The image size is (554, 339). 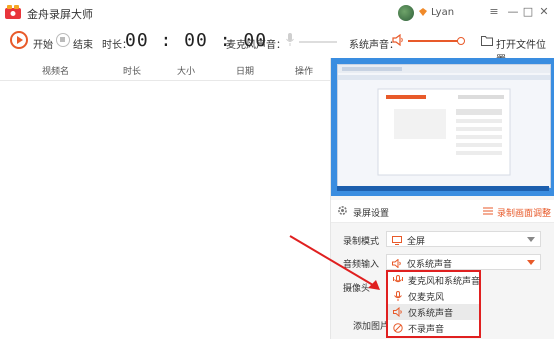 What do you see at coordinates (371, 327) in the screenshot?
I see `add-image-label: 添加图片` at bounding box center [371, 327].